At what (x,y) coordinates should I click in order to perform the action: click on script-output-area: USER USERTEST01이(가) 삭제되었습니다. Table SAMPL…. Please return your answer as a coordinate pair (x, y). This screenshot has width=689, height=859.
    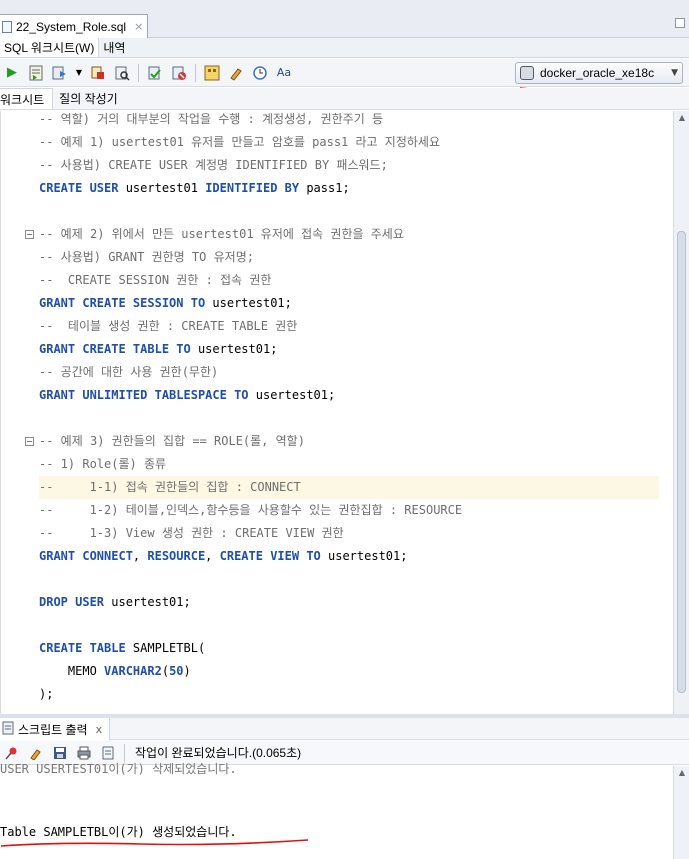
    Looking at the image, I should click on (336, 810).